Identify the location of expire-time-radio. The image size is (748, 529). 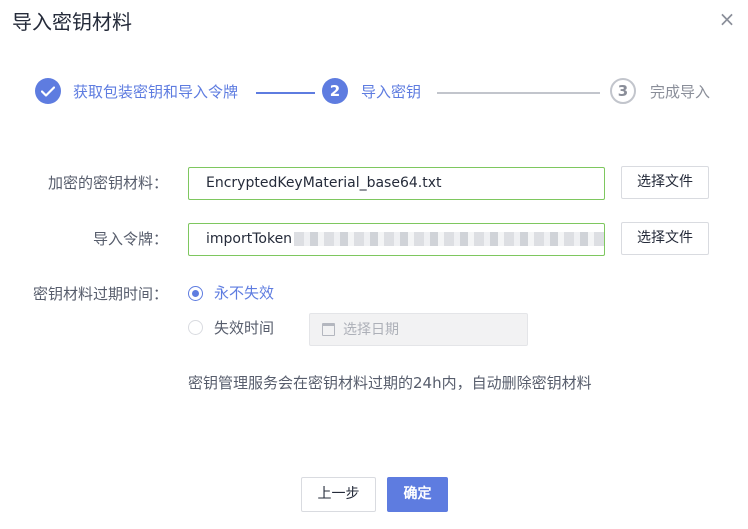
(195, 327).